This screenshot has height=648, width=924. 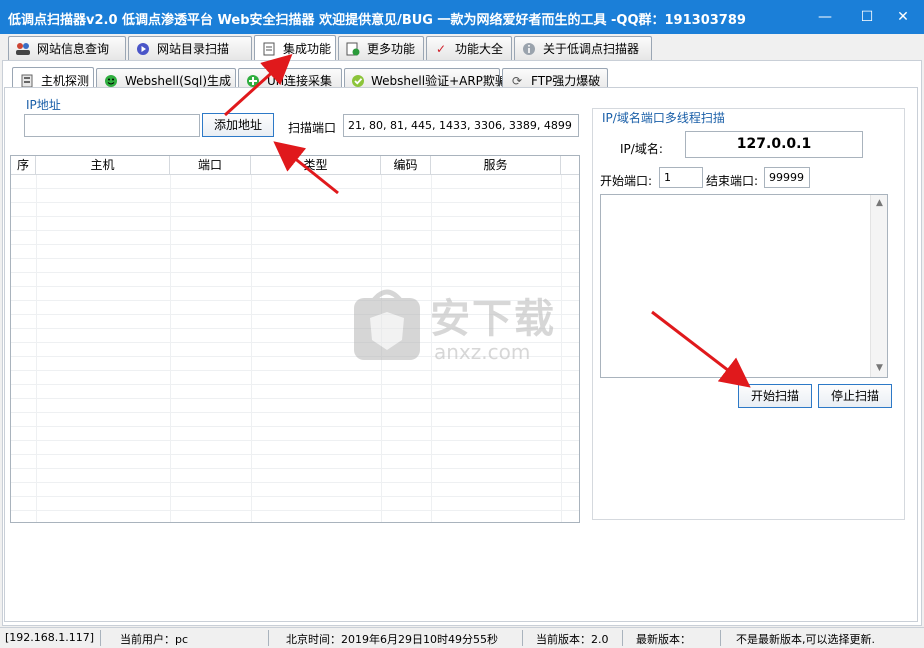 I want to click on port-list-input: 21, 80, 81, 445, 1433, 3306, 3389, 4899, so click(x=461, y=125).